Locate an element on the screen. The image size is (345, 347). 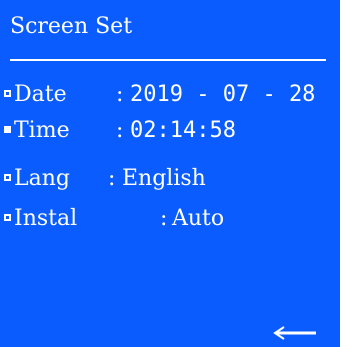
title-divider is located at coordinates (168, 60).